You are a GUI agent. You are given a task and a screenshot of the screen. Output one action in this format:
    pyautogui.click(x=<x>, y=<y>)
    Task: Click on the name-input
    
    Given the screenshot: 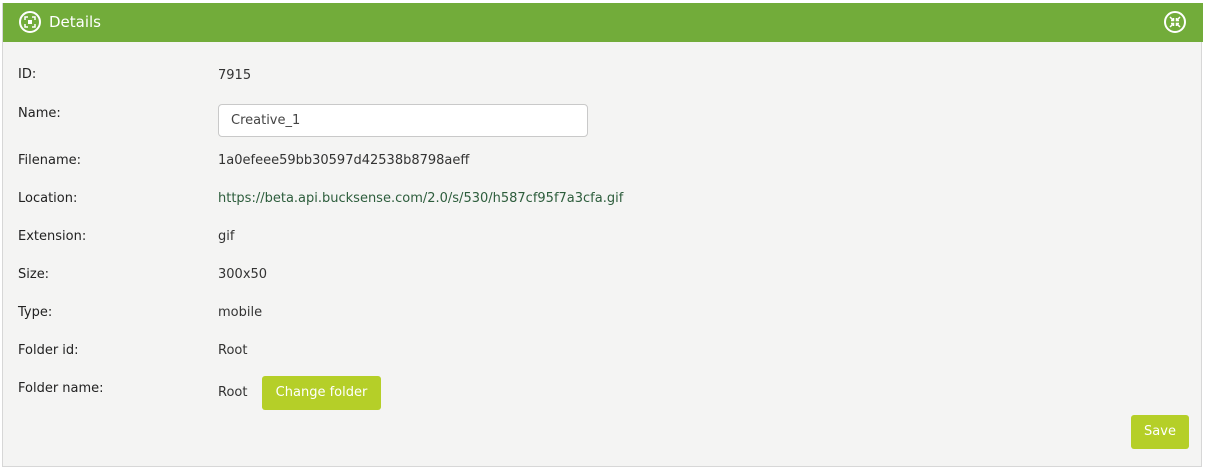 What is the action you would take?
    pyautogui.click(x=403, y=120)
    